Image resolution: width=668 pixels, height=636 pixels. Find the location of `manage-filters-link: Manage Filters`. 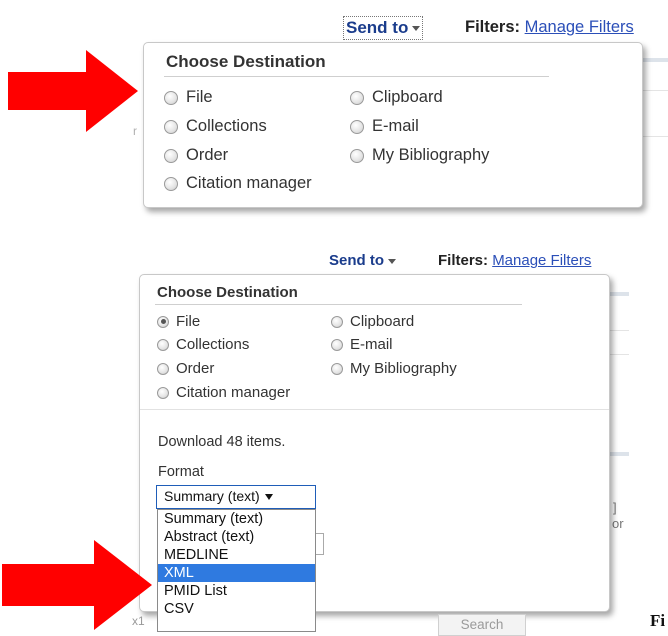

manage-filters-link: Manage Filters is located at coordinates (579, 27).